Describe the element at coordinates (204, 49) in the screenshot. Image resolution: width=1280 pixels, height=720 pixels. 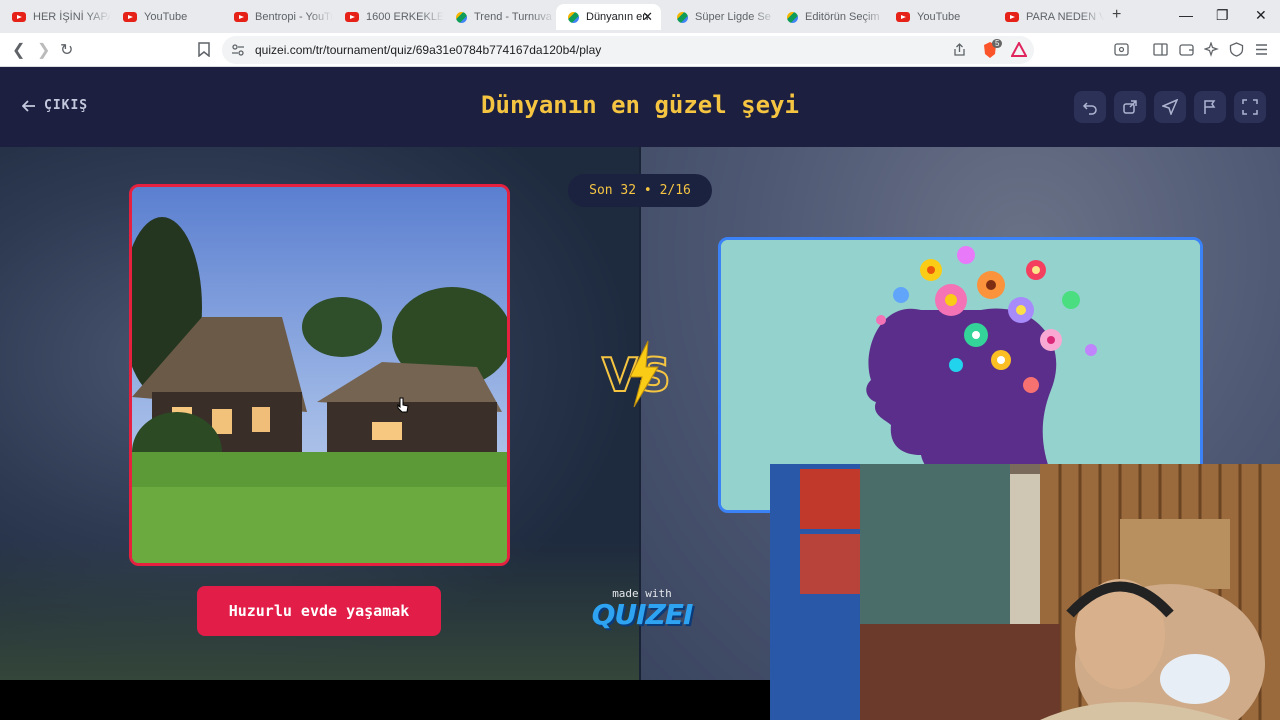
I see `bookmark-icon` at that location.